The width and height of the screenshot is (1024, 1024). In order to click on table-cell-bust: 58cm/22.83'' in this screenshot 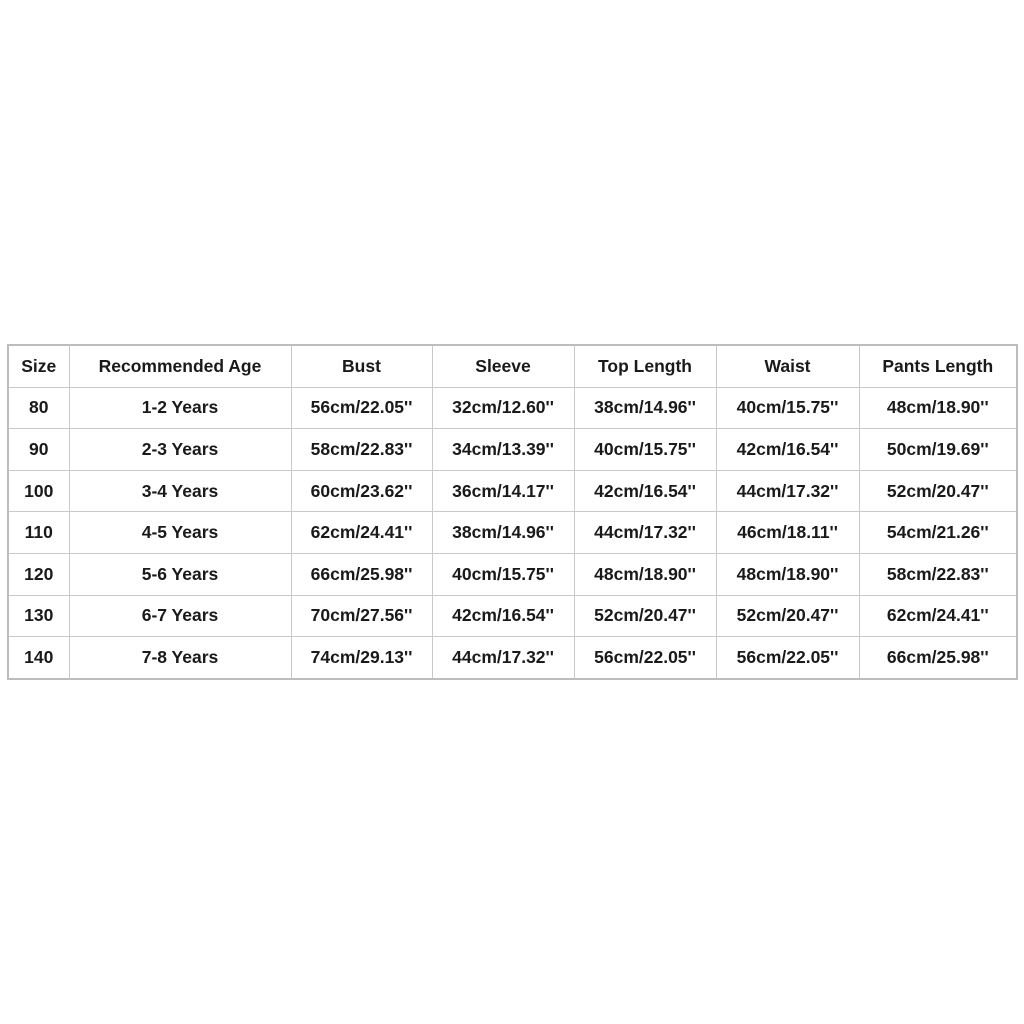, I will do `click(361, 449)`.